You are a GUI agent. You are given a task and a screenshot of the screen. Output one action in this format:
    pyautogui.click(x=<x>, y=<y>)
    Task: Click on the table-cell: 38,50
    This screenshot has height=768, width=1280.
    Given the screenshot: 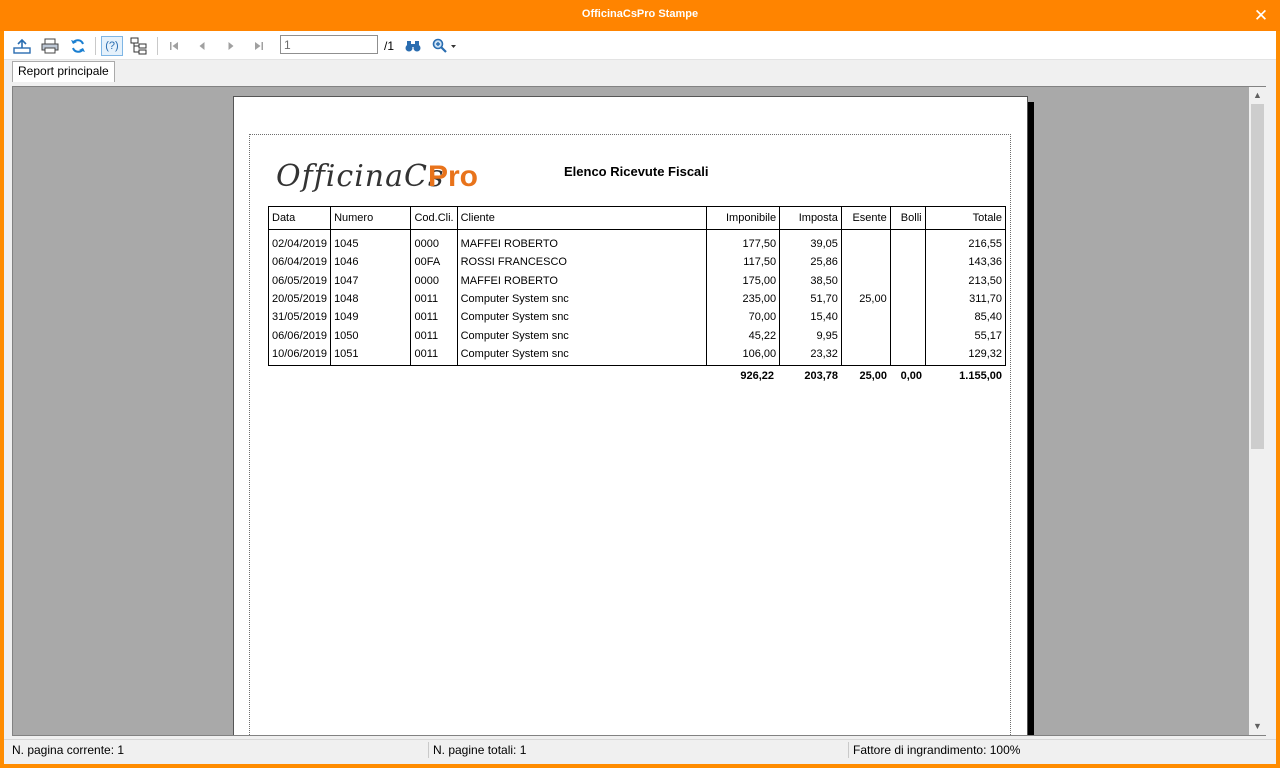 What is the action you would take?
    pyautogui.click(x=810, y=280)
    